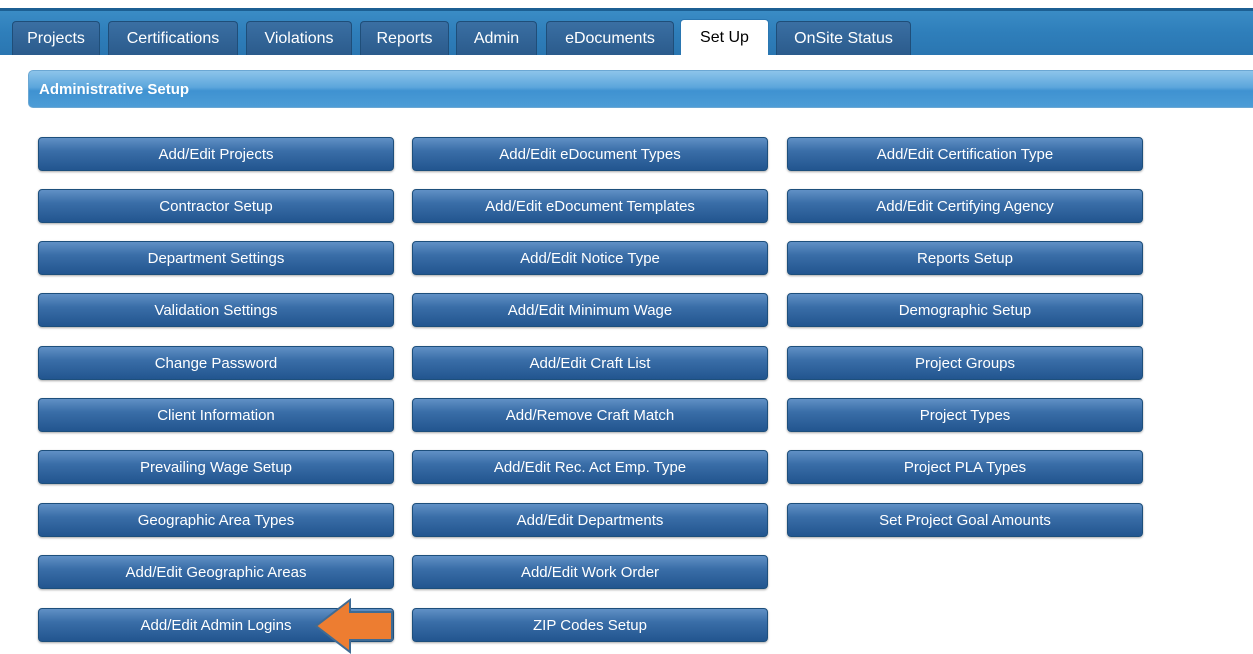 The height and width of the screenshot is (654, 1253). I want to click on add-edit-certification-type-button: Add/Edit Certification Type, so click(965, 154).